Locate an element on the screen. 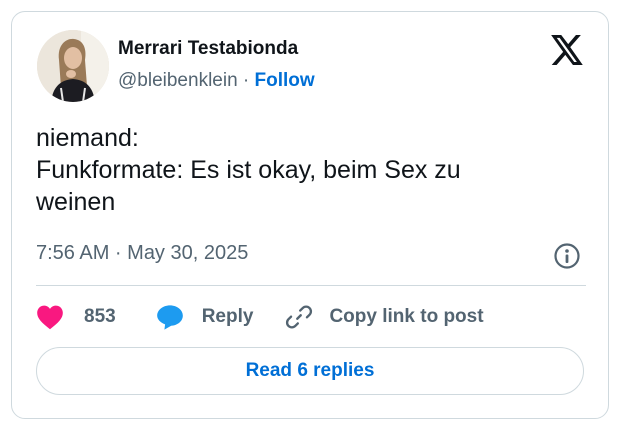 This screenshot has height=430, width=620. author-name: Merrari Testabionda is located at coordinates (208, 49).